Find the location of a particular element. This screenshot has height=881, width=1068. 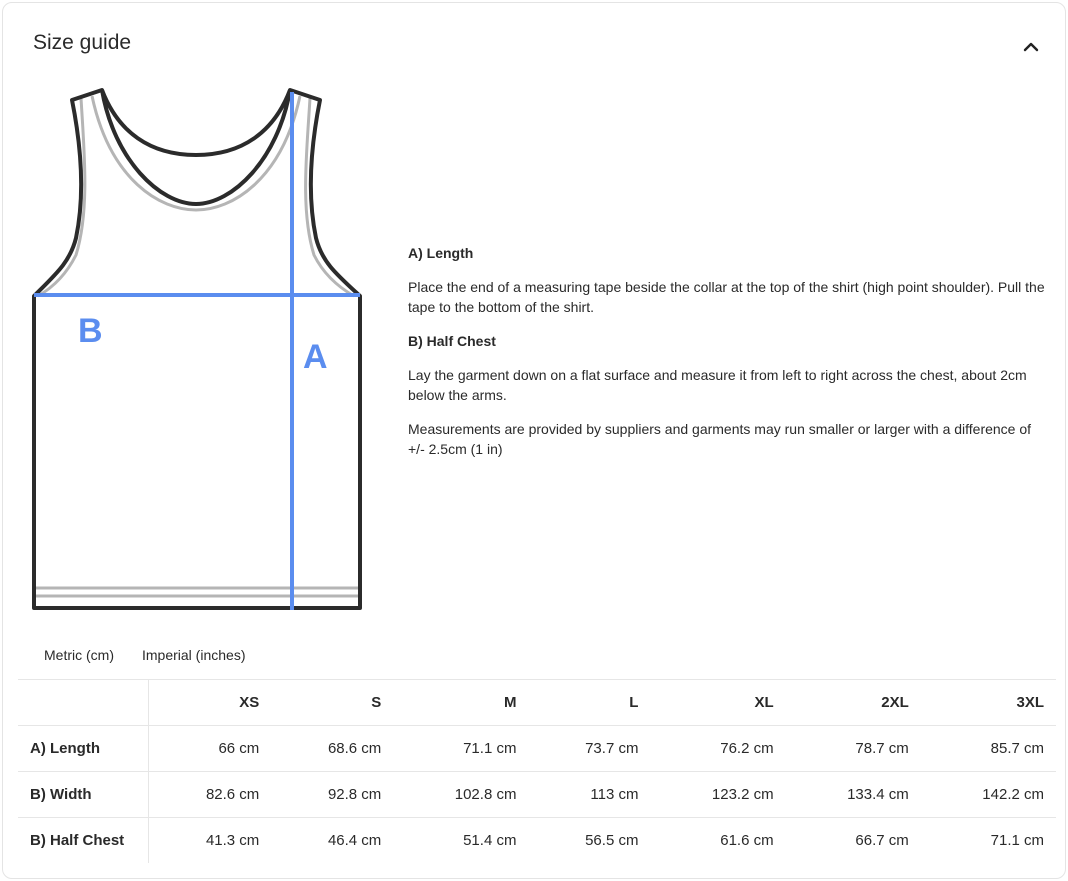

size-header: XL is located at coordinates (718, 702).